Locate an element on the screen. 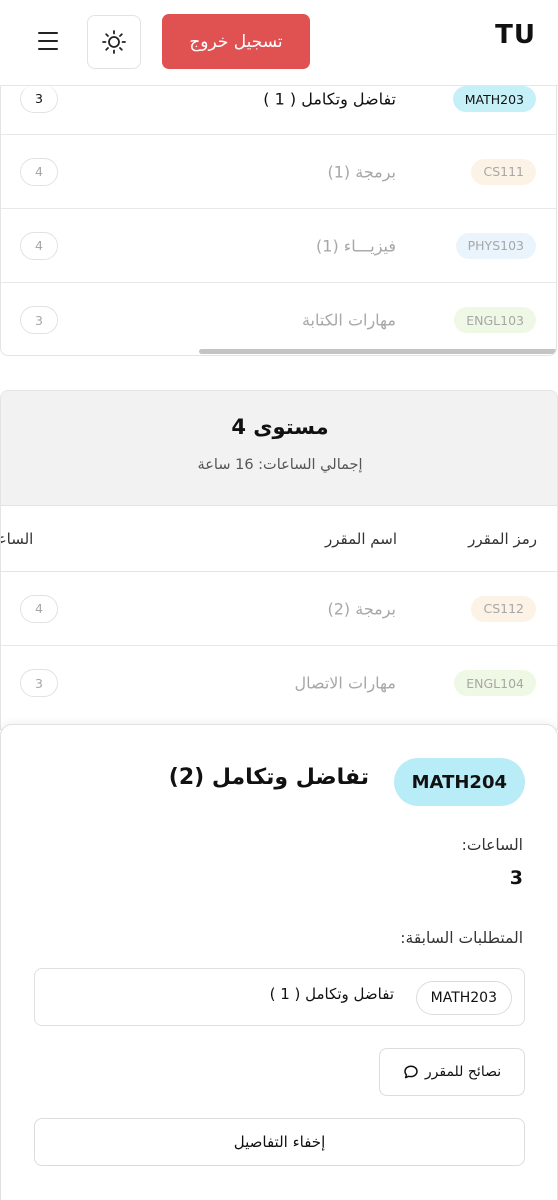  course-name: برمجة (2) is located at coordinates (361, 608).